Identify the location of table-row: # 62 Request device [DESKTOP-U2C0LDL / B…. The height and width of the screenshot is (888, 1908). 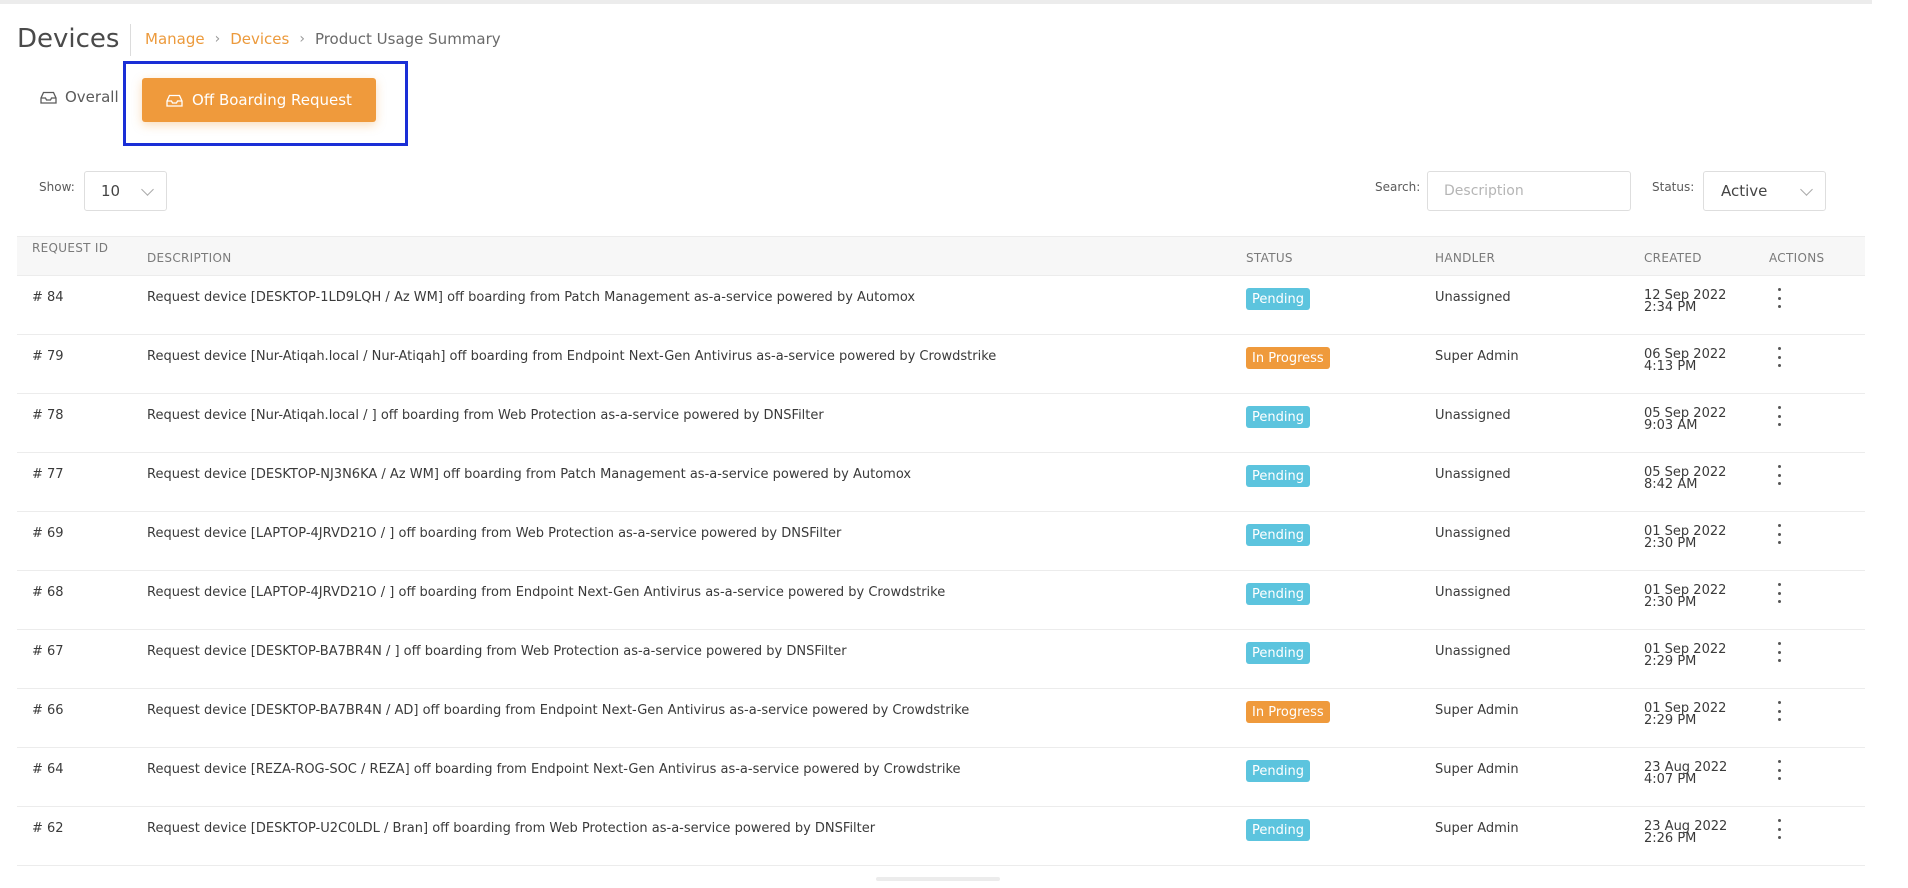
(941, 836).